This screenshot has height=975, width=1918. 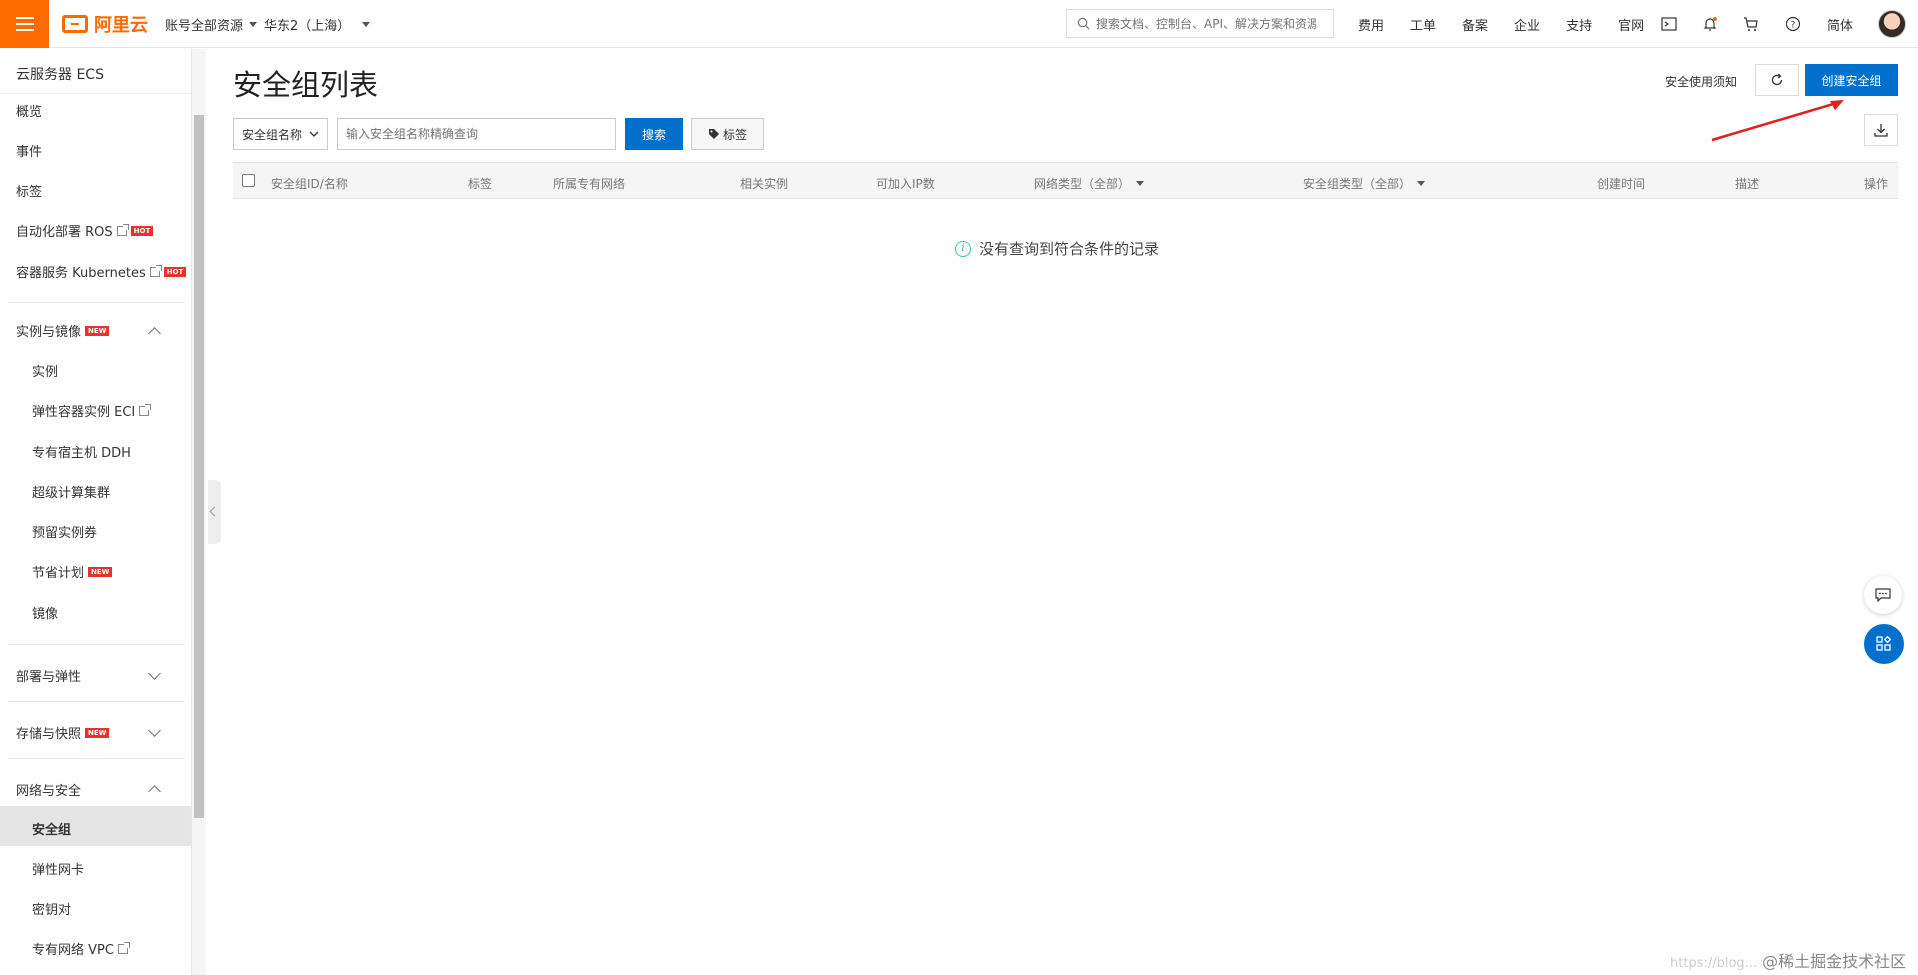 I want to click on sidebar-collapse-handle, so click(x=214, y=512).